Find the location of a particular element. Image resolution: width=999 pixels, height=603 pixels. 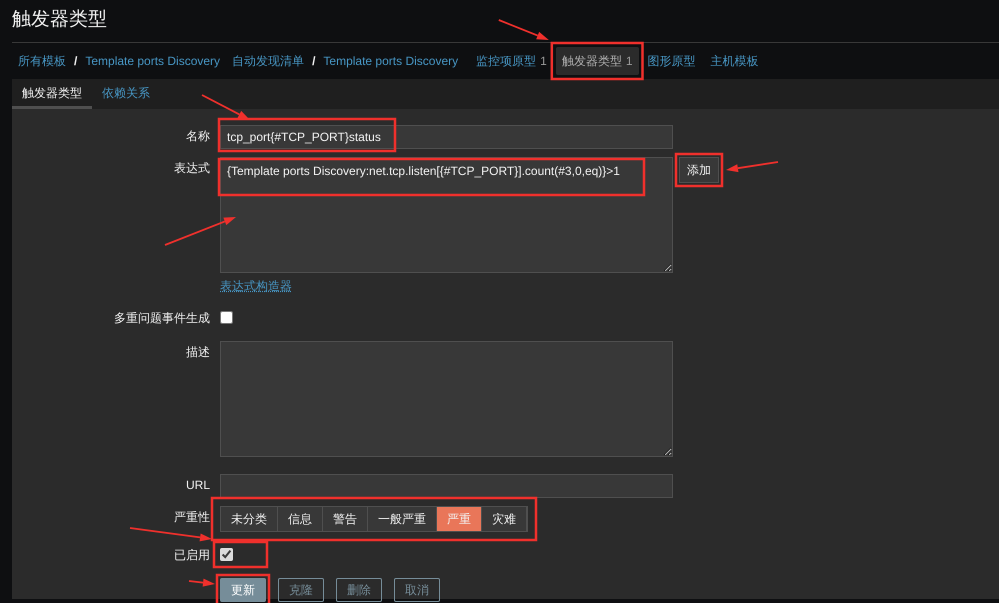

enabled-checkbox is located at coordinates (226, 554).